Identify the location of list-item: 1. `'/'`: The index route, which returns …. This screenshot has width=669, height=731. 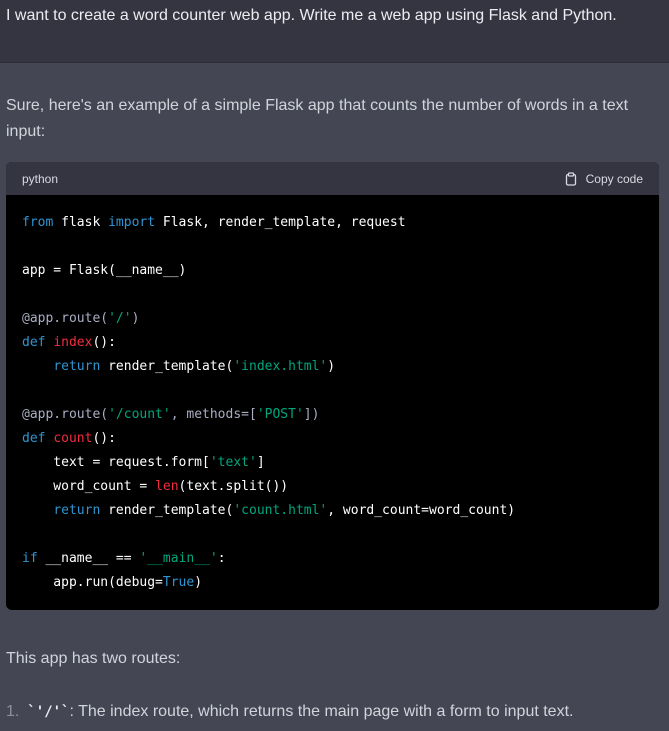
(289, 712).